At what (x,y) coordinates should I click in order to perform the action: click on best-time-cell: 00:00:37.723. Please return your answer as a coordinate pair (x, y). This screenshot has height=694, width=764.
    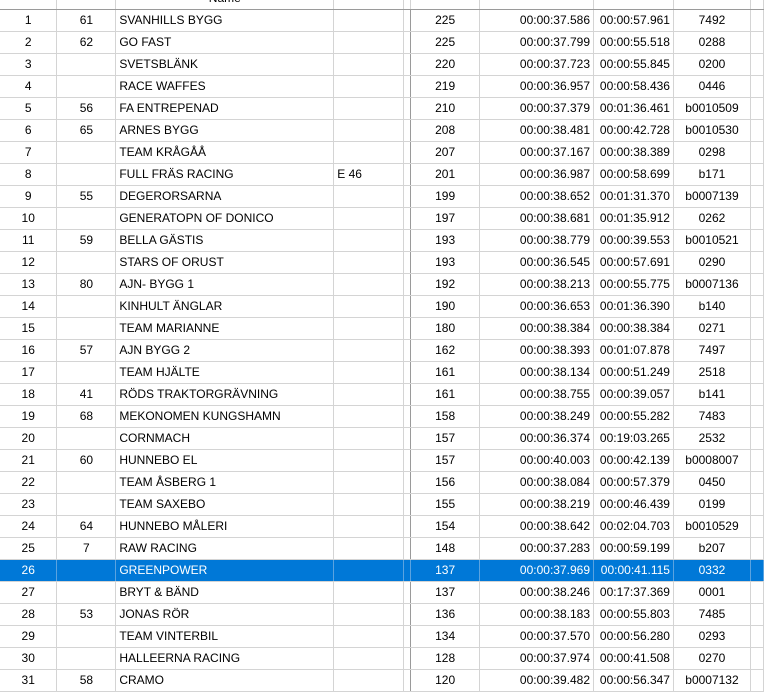
    Looking at the image, I should click on (536, 64).